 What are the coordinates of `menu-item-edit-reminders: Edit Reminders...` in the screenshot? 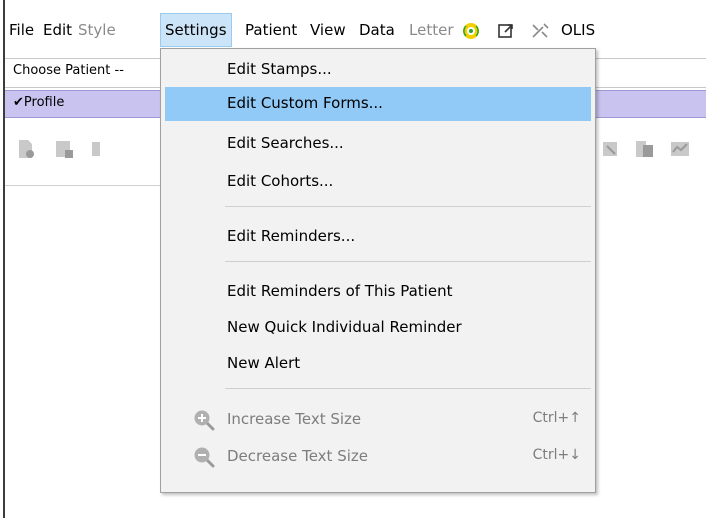 It's located at (378, 237).